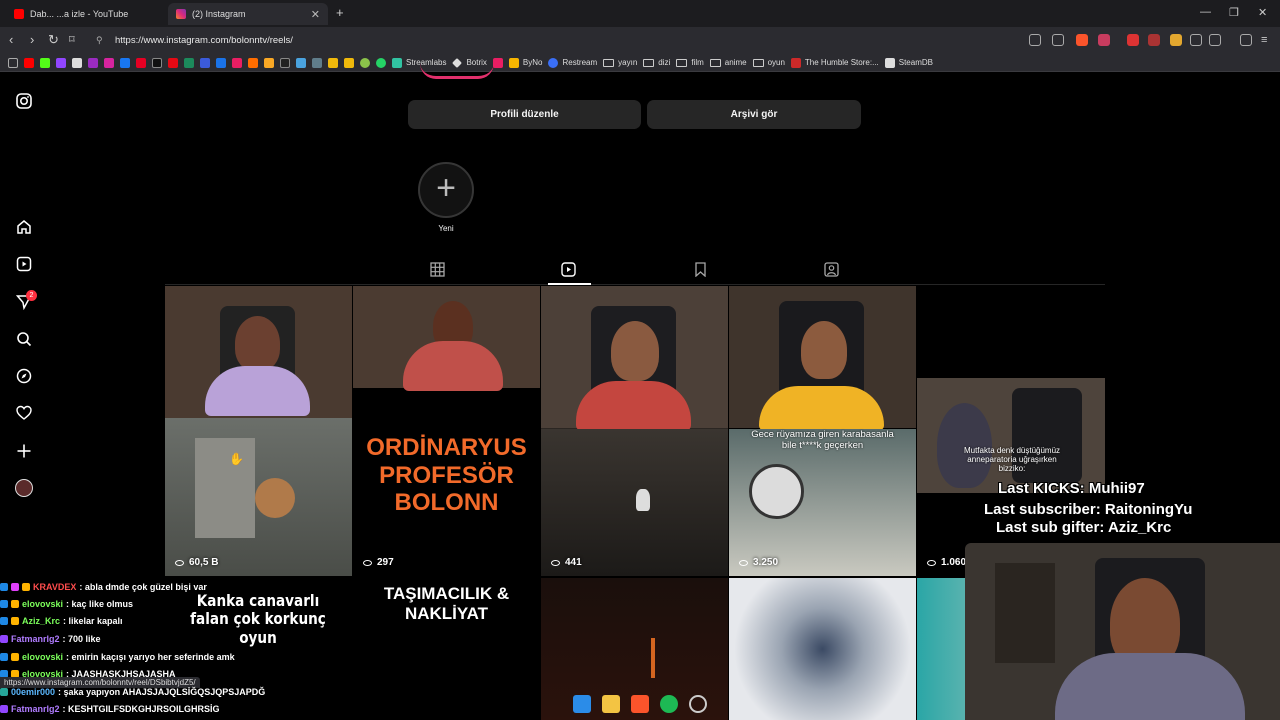 The width and height of the screenshot is (1280, 720). What do you see at coordinates (698, 704) in the screenshot?
I see `obs-icon` at bounding box center [698, 704].